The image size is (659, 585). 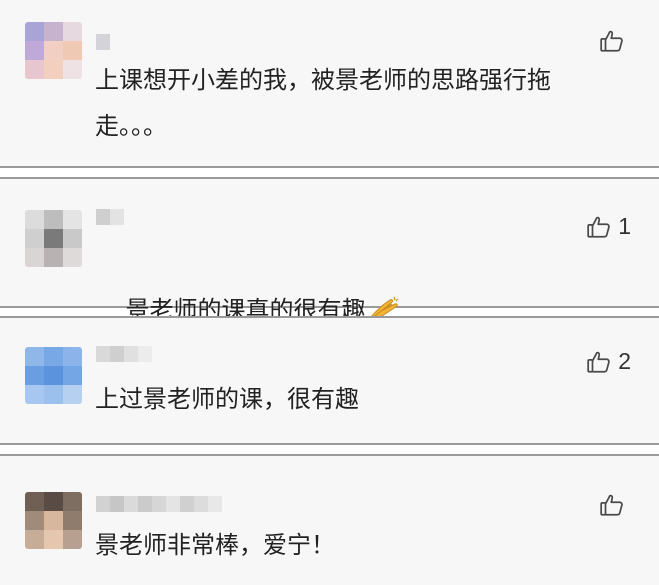 What do you see at coordinates (624, 361) in the screenshot?
I see `like-count: 2` at bounding box center [624, 361].